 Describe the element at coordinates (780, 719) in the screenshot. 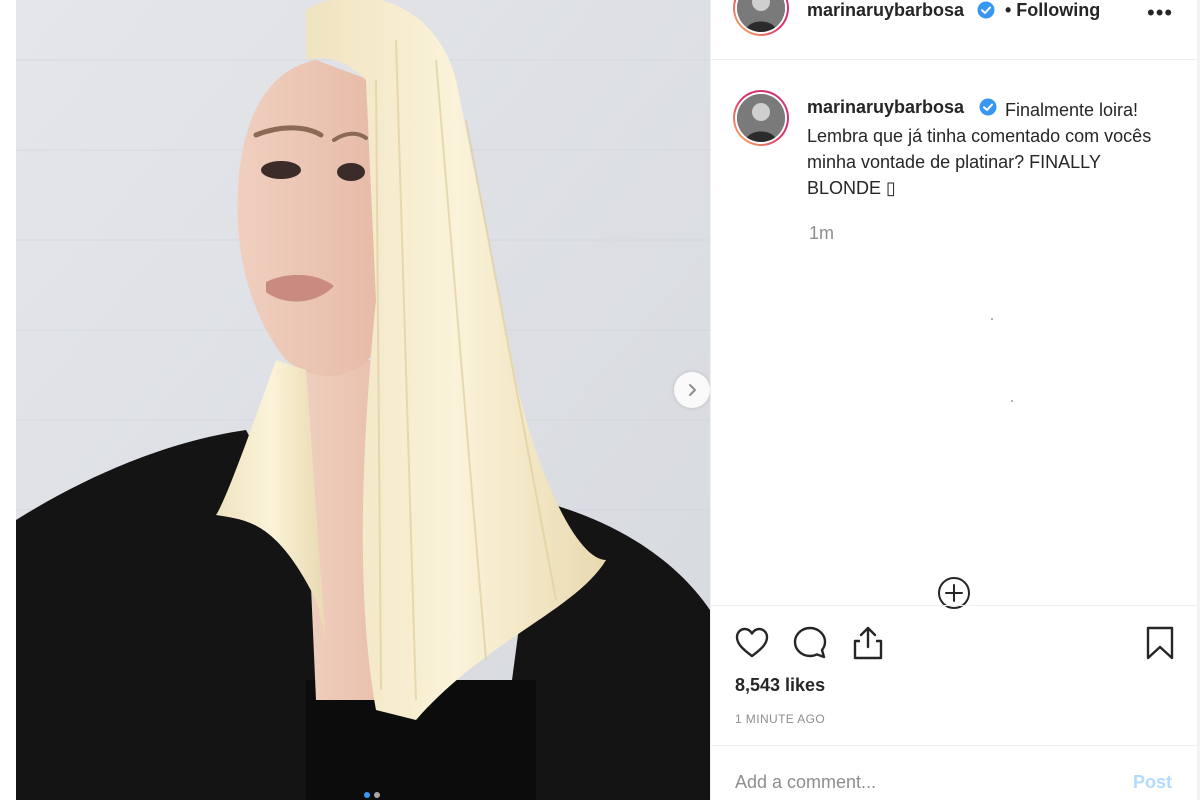

I see `post-timestamp: 1 MINUTE AGO` at that location.